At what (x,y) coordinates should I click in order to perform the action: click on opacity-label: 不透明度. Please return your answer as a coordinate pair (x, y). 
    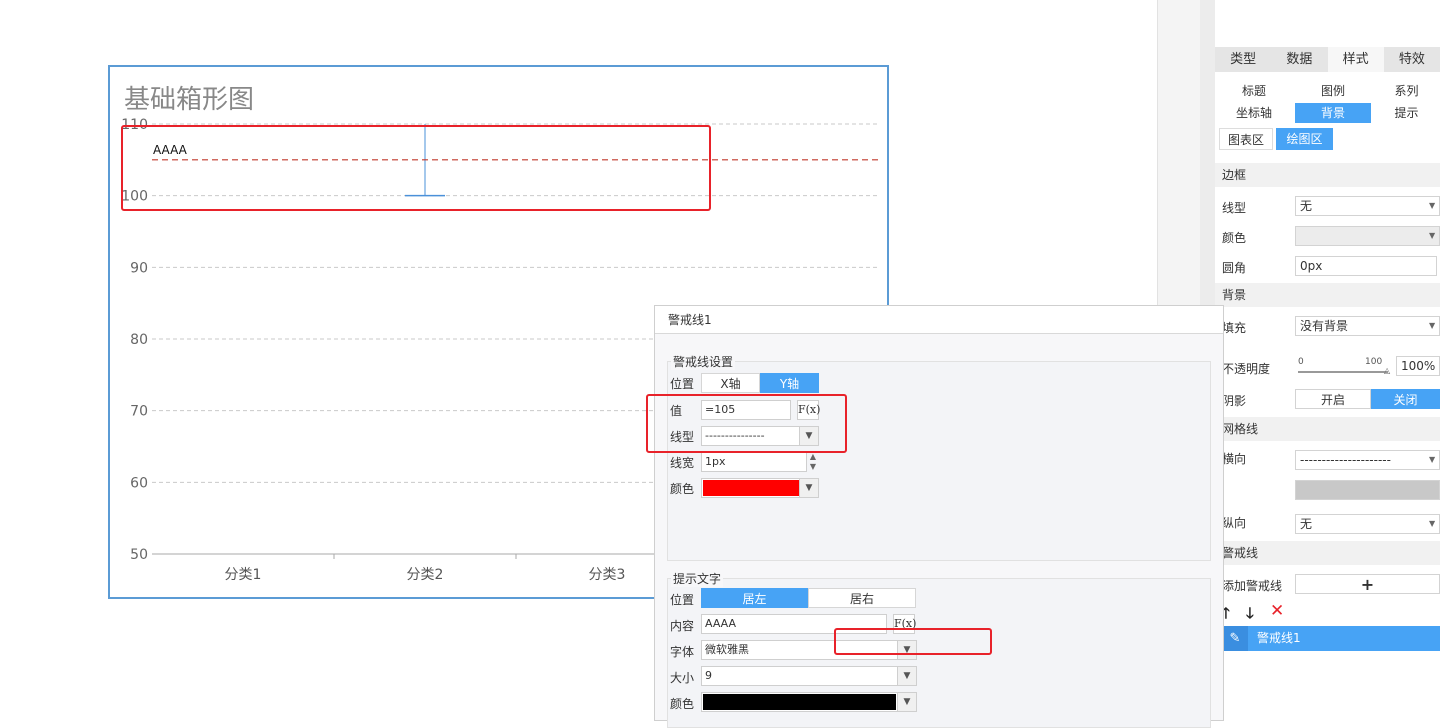
    Looking at the image, I should click on (1246, 369).